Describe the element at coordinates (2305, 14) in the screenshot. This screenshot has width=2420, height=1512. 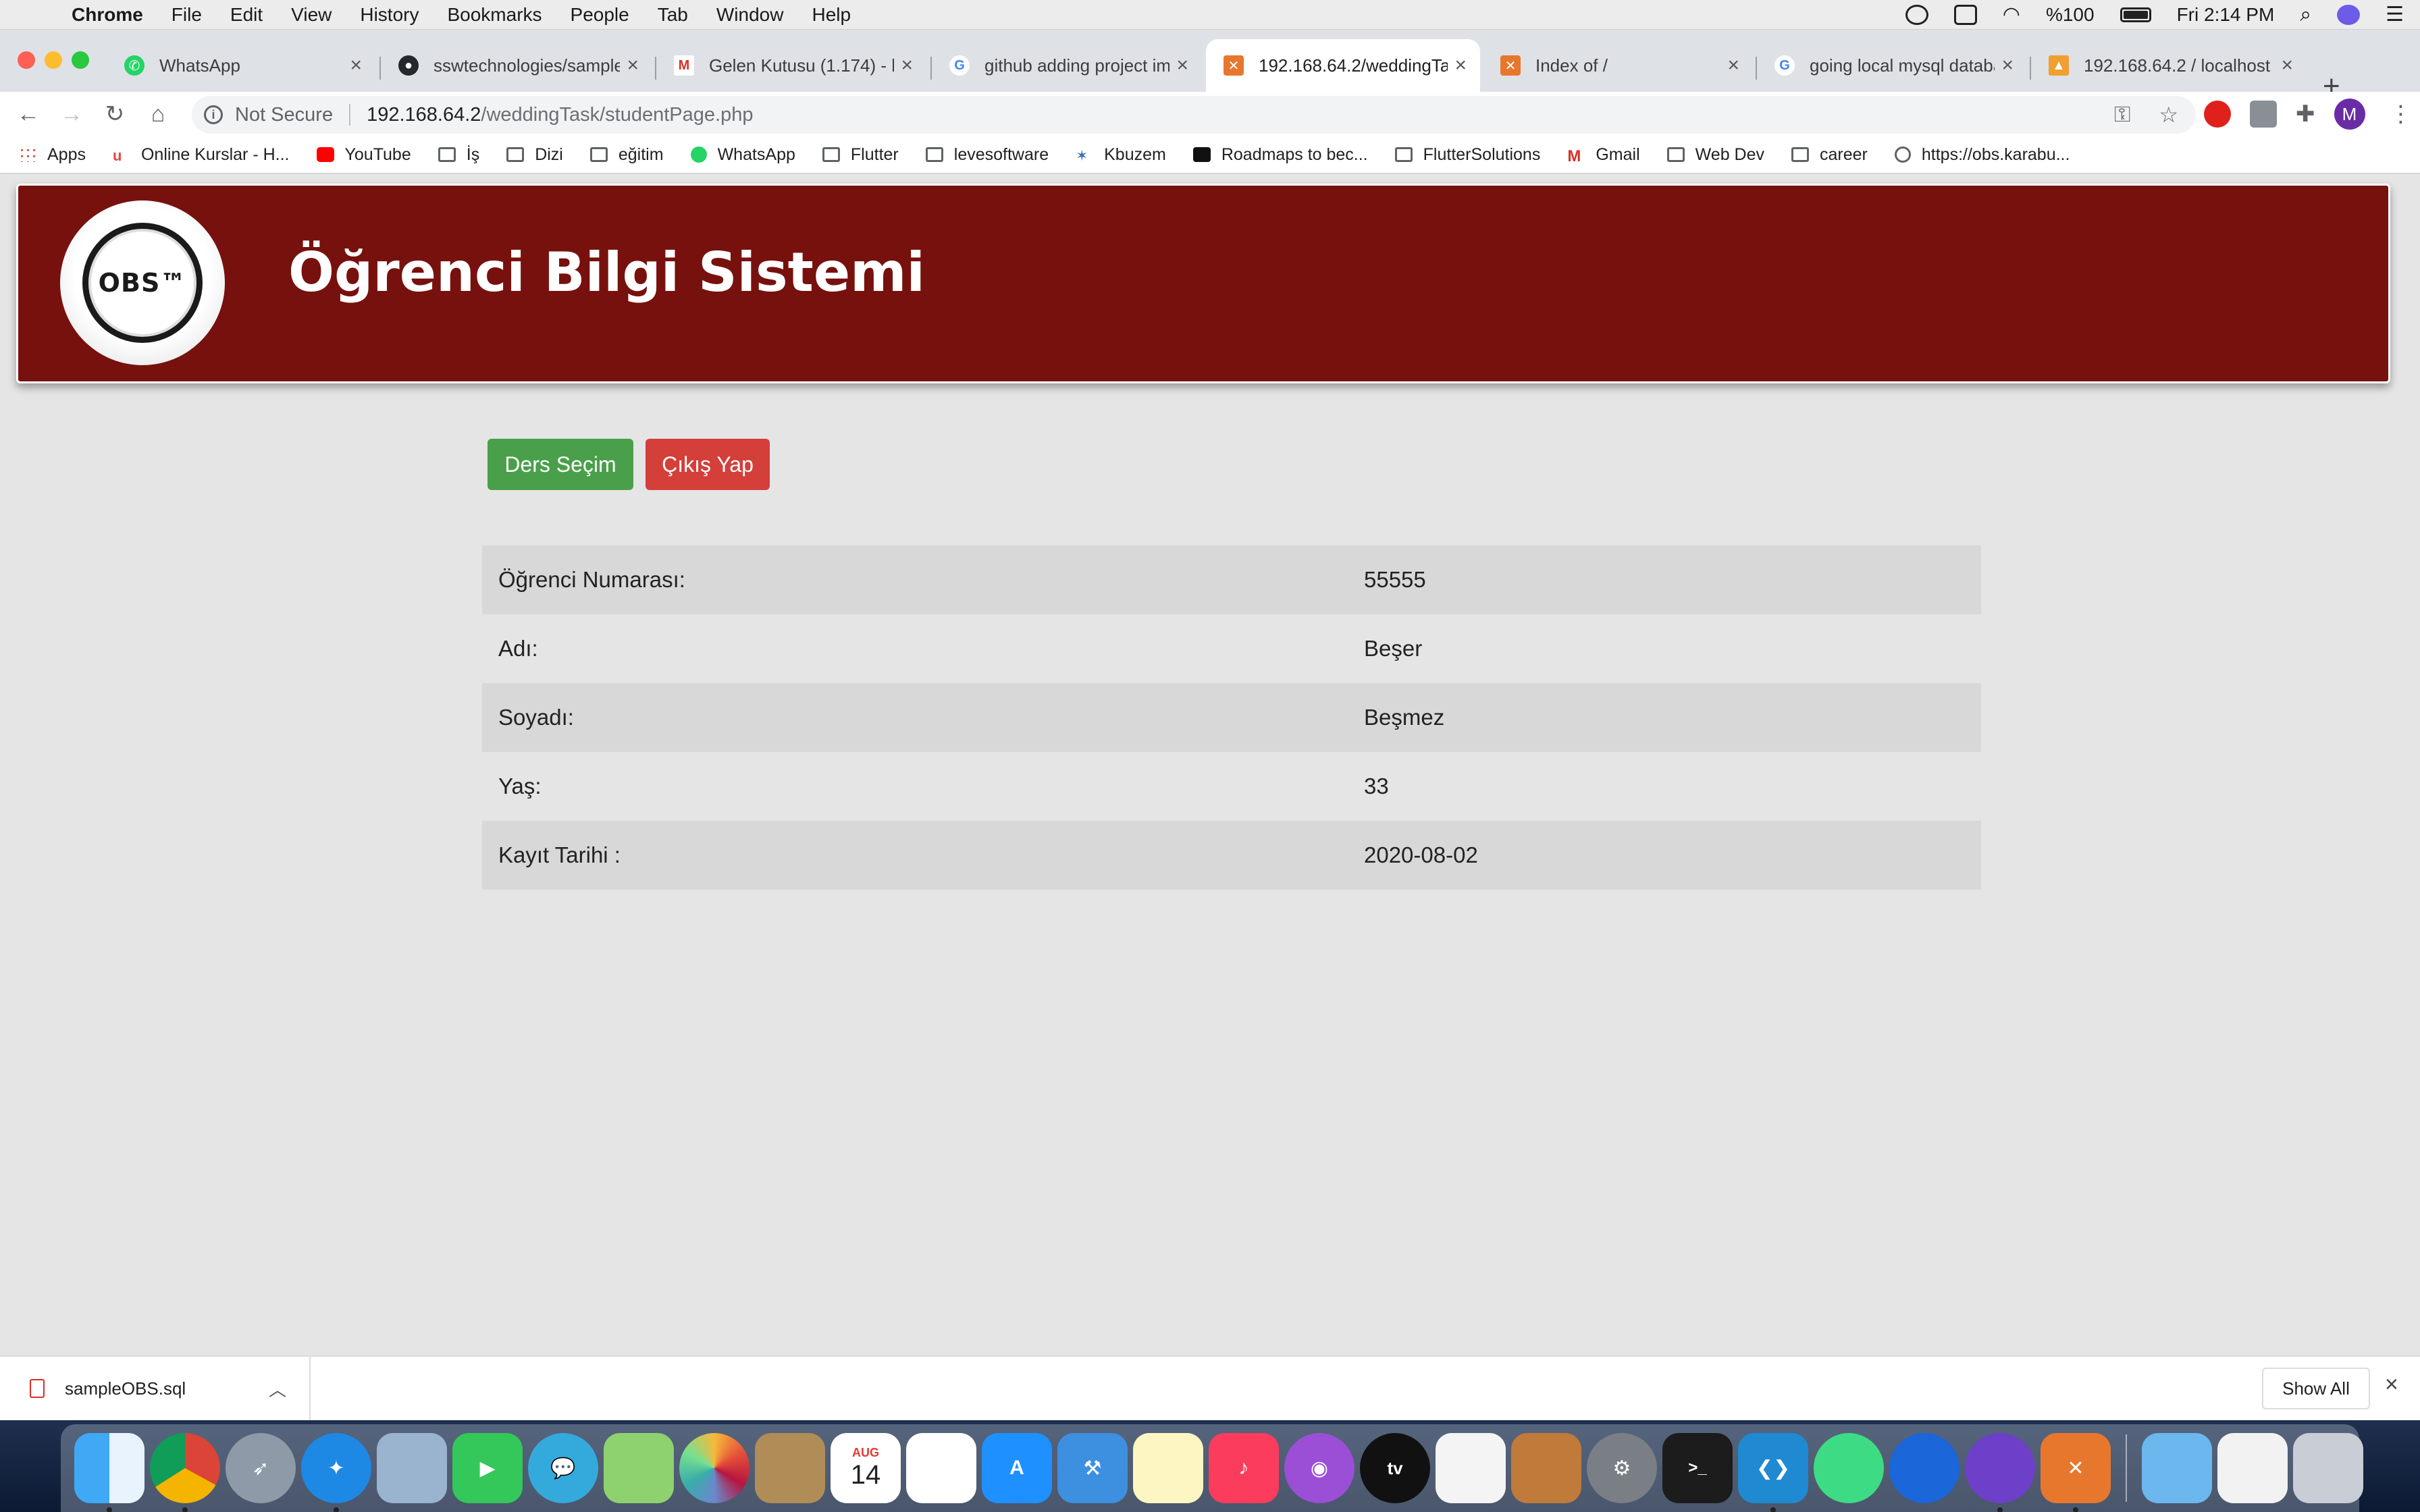
I see `spotlight-search-icon: ⌕` at that location.